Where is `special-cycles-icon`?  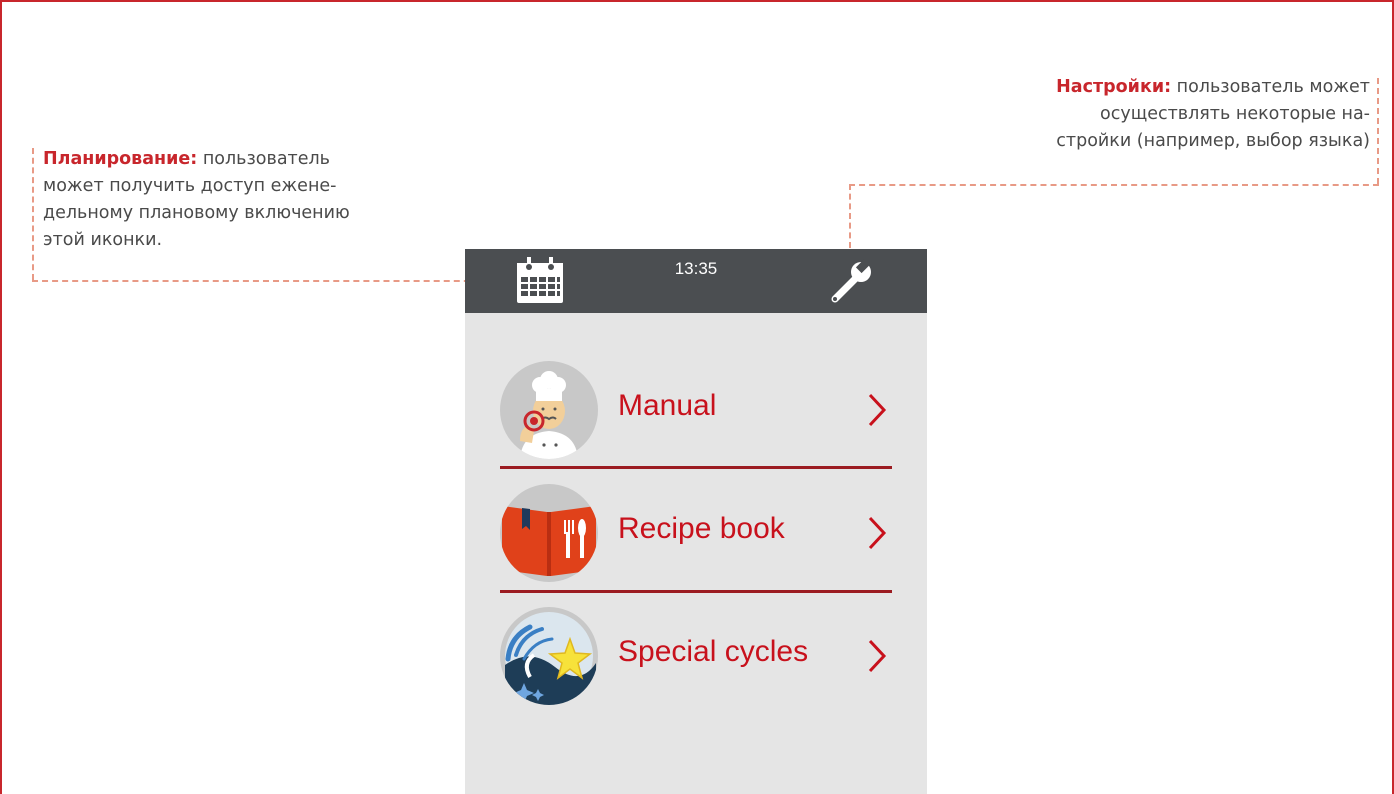
special-cycles-icon is located at coordinates (549, 656).